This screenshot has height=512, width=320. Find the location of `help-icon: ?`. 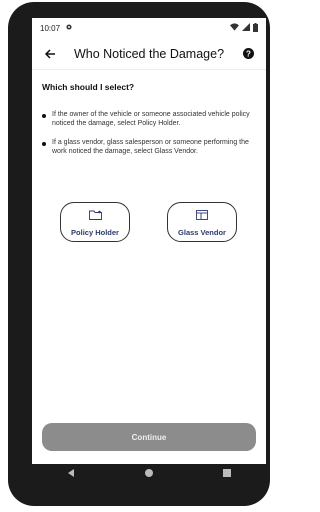

help-icon: ? is located at coordinates (248, 54).